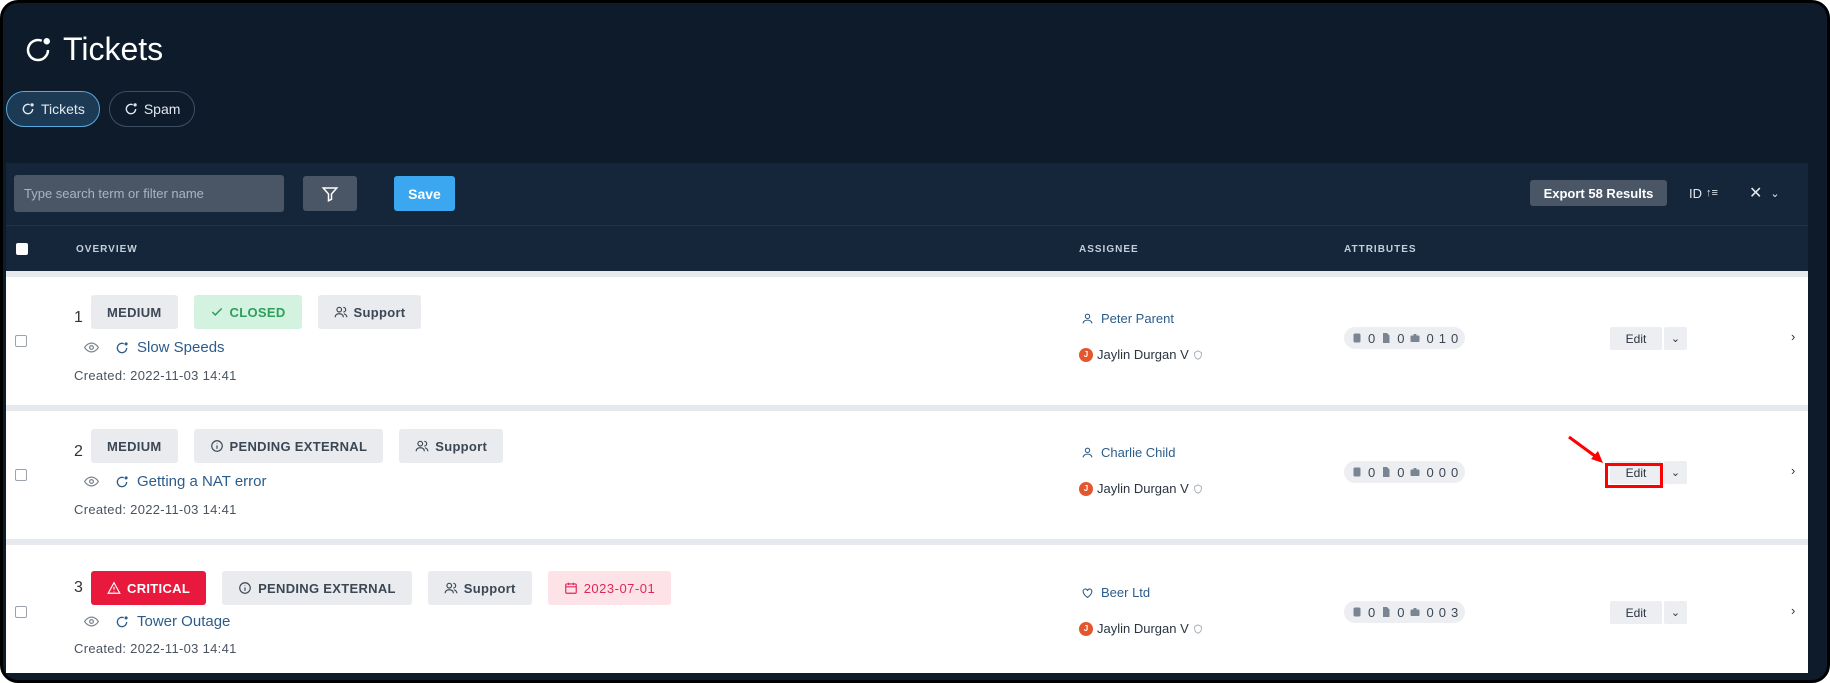 This screenshot has width=1830, height=683. I want to click on tab-bar: Tickets Spam, so click(101, 109).